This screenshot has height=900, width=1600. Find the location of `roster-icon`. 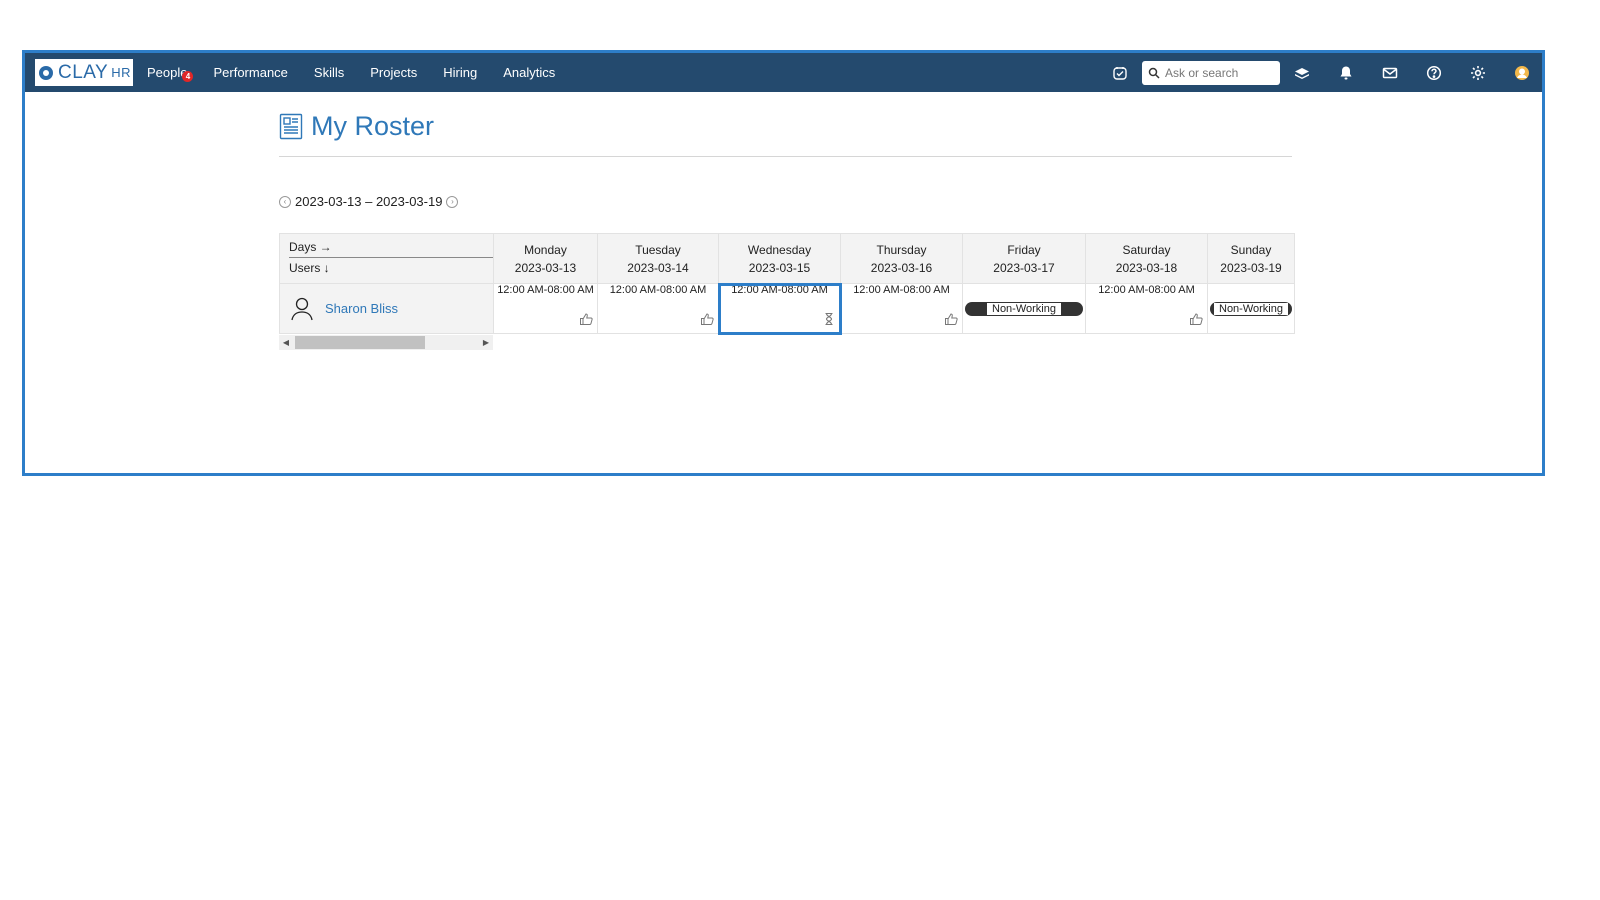

roster-icon is located at coordinates (291, 126).